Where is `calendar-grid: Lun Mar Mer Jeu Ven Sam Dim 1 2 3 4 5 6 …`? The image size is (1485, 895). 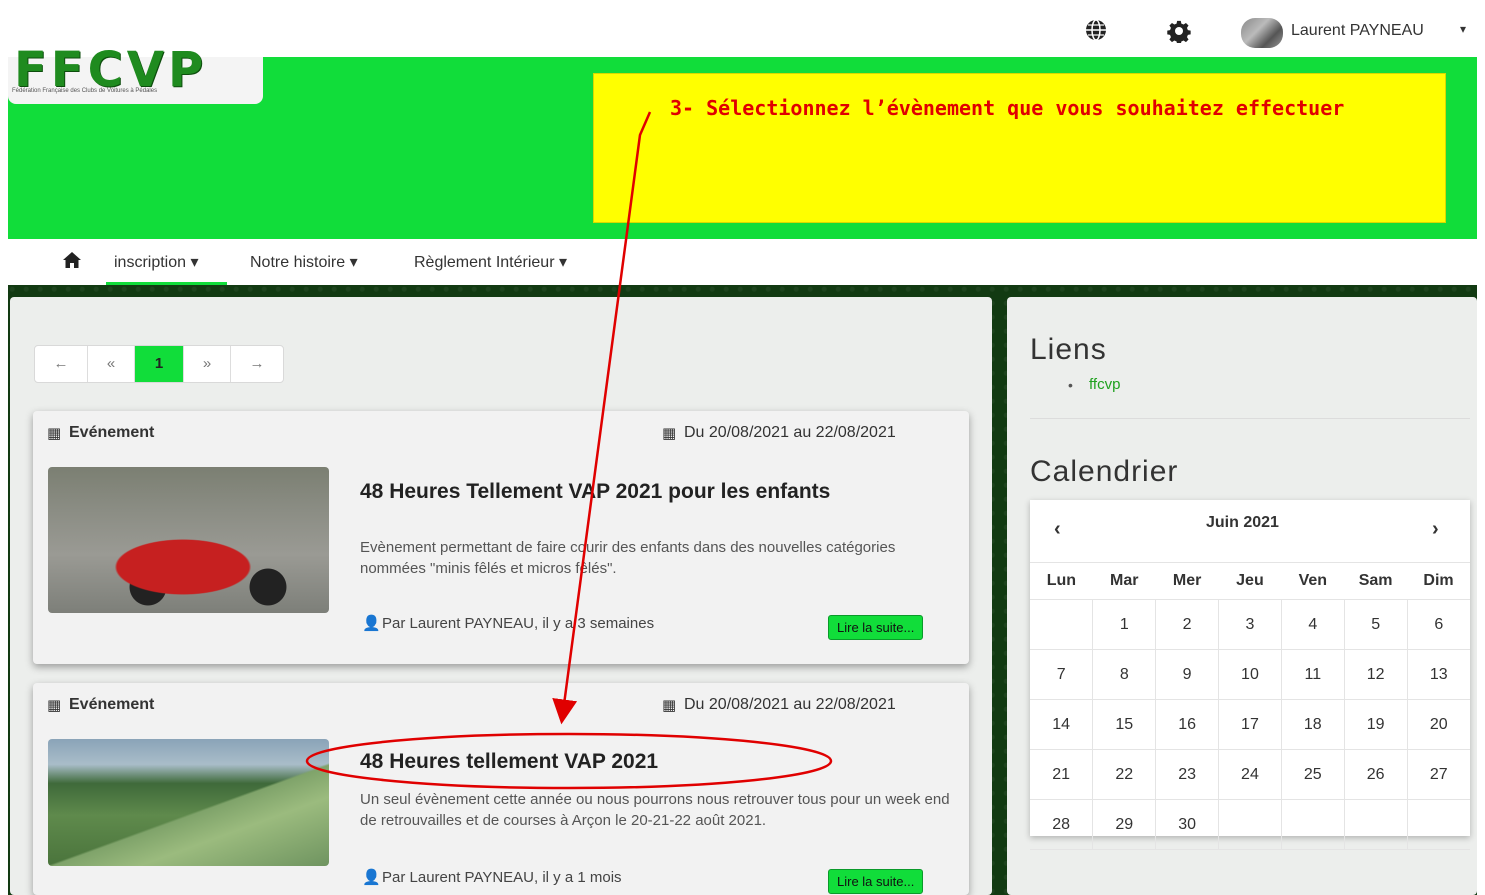
calendar-grid: Lun Mar Mer Jeu Ven Sam Dim 1 2 3 4 5 6 … is located at coordinates (1250, 706).